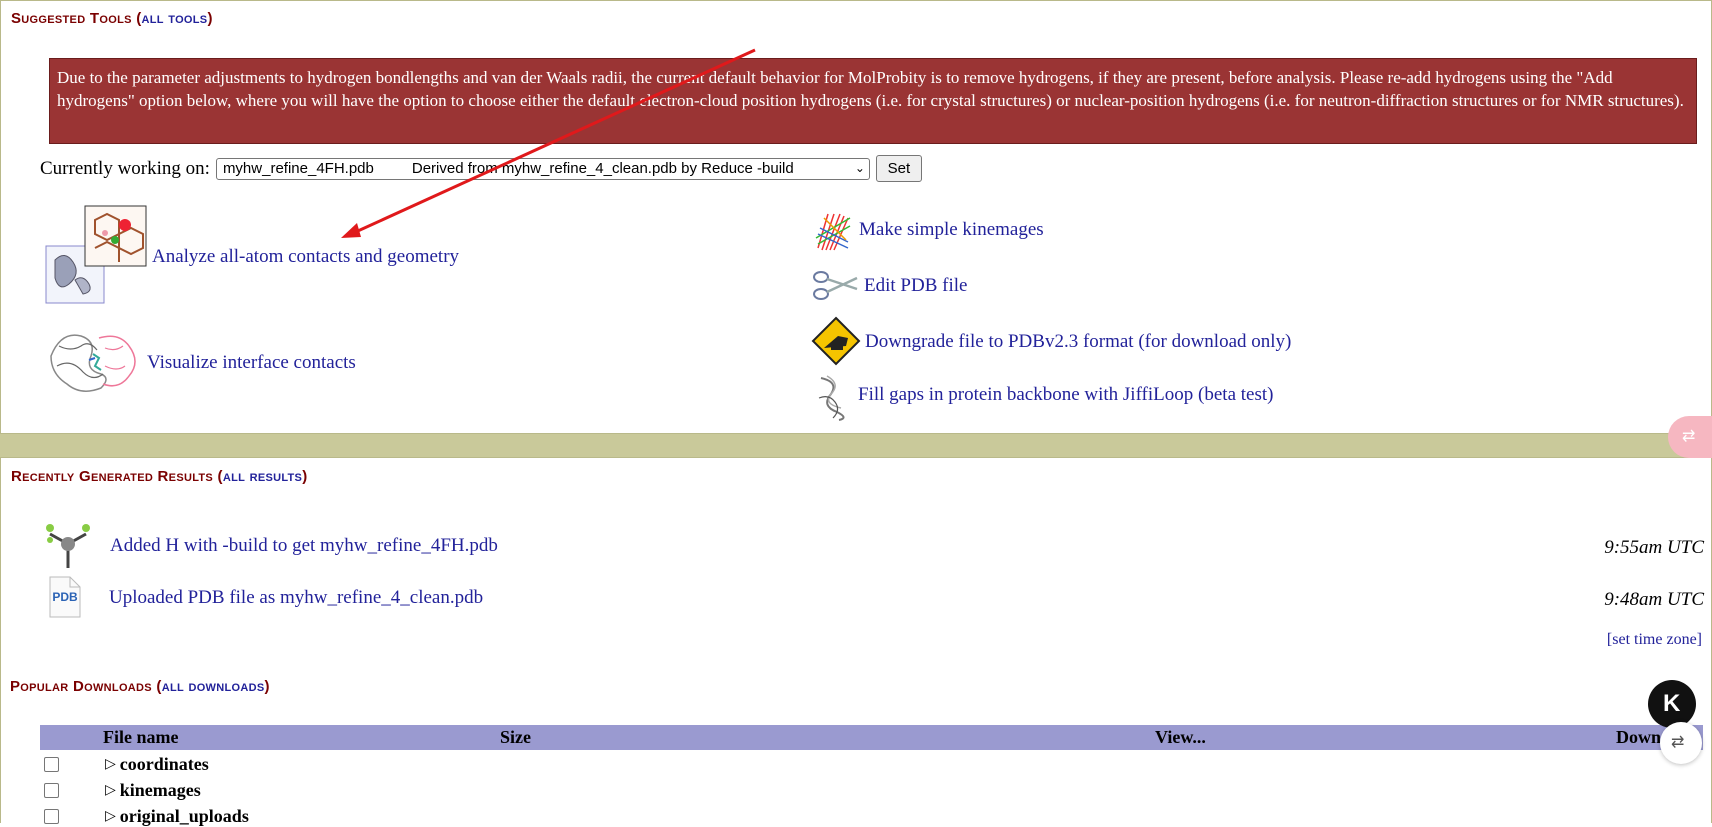 This screenshot has width=1712, height=827. I want to click on recent-results-title: Recently Generated Results (all results), so click(159, 476).